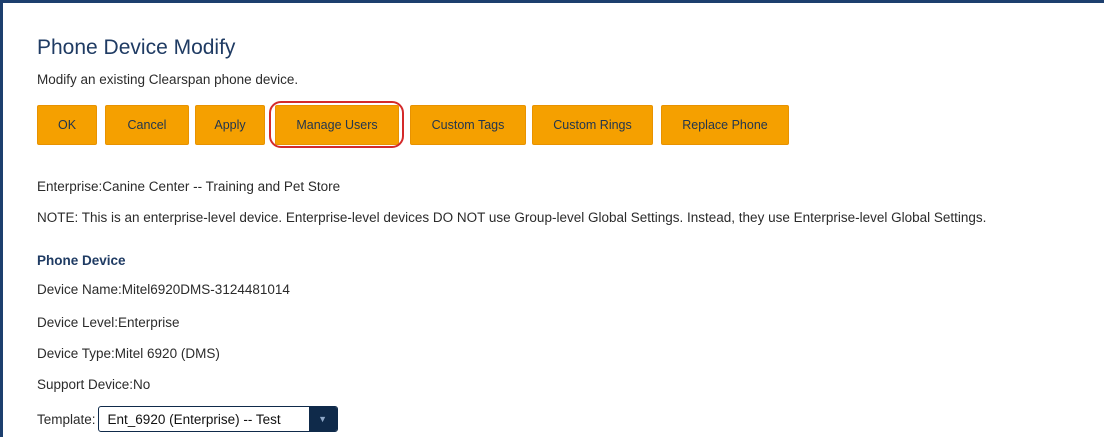  I want to click on device-level-text: Device Level:Enterprise, so click(108, 322).